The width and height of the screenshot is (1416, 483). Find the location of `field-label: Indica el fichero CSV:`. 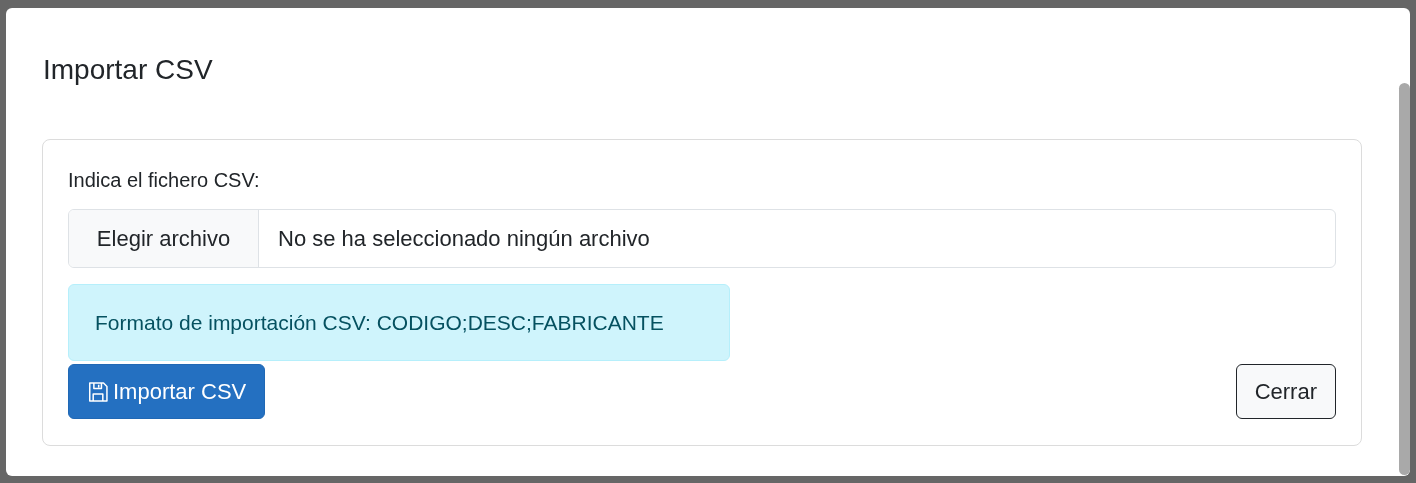

field-label: Indica el fichero CSV: is located at coordinates (164, 180).